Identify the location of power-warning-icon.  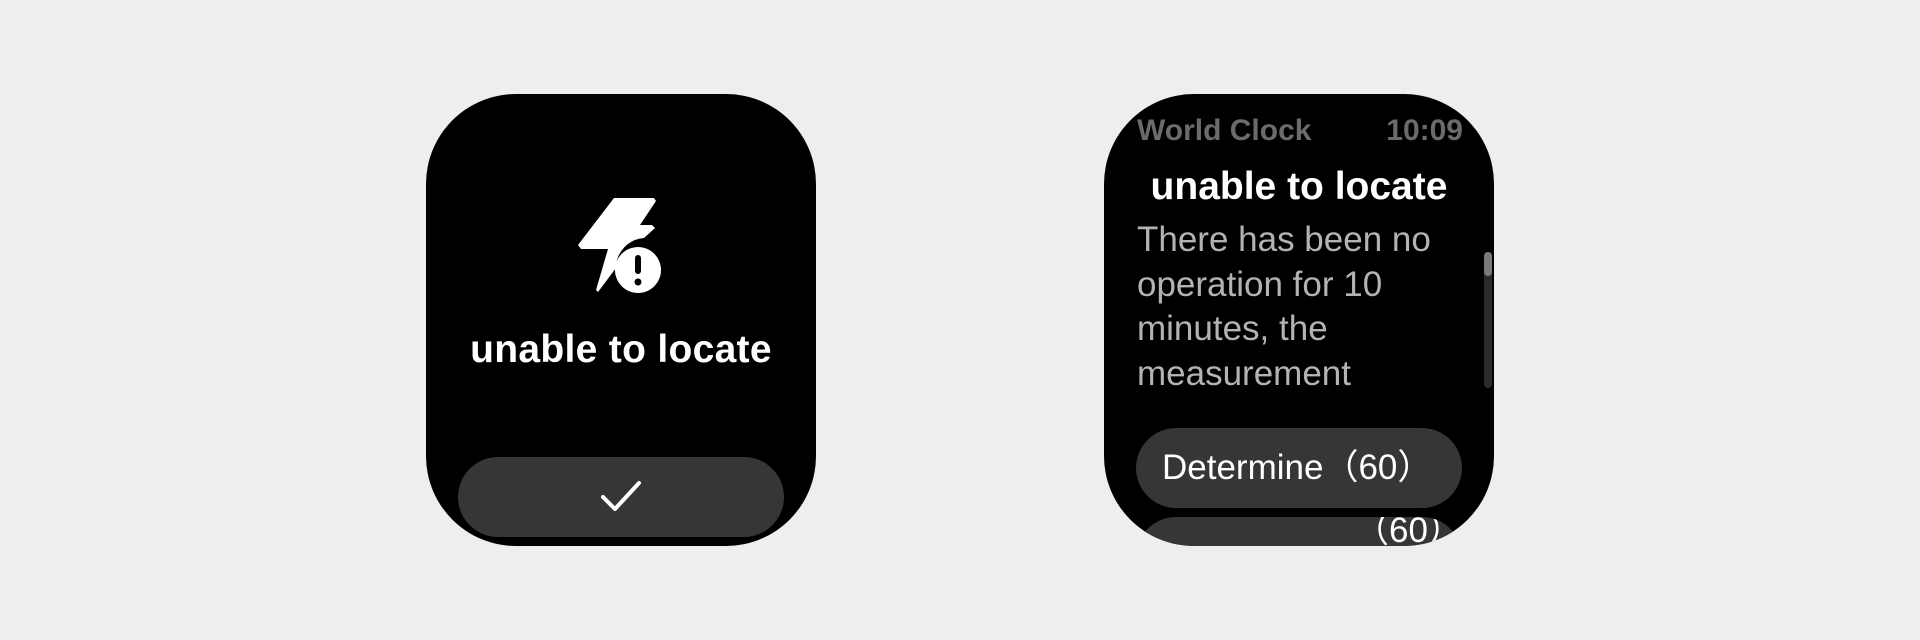
(622, 246).